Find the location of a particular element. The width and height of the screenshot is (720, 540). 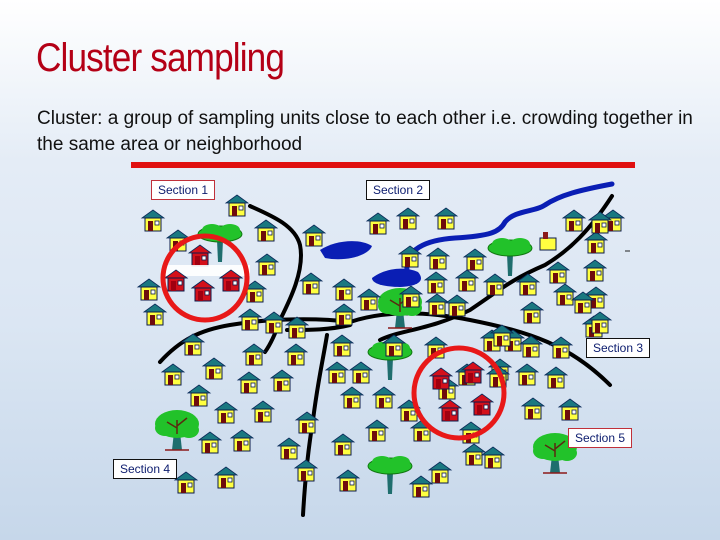

section-5-label: Section 5 is located at coordinates (600, 438).